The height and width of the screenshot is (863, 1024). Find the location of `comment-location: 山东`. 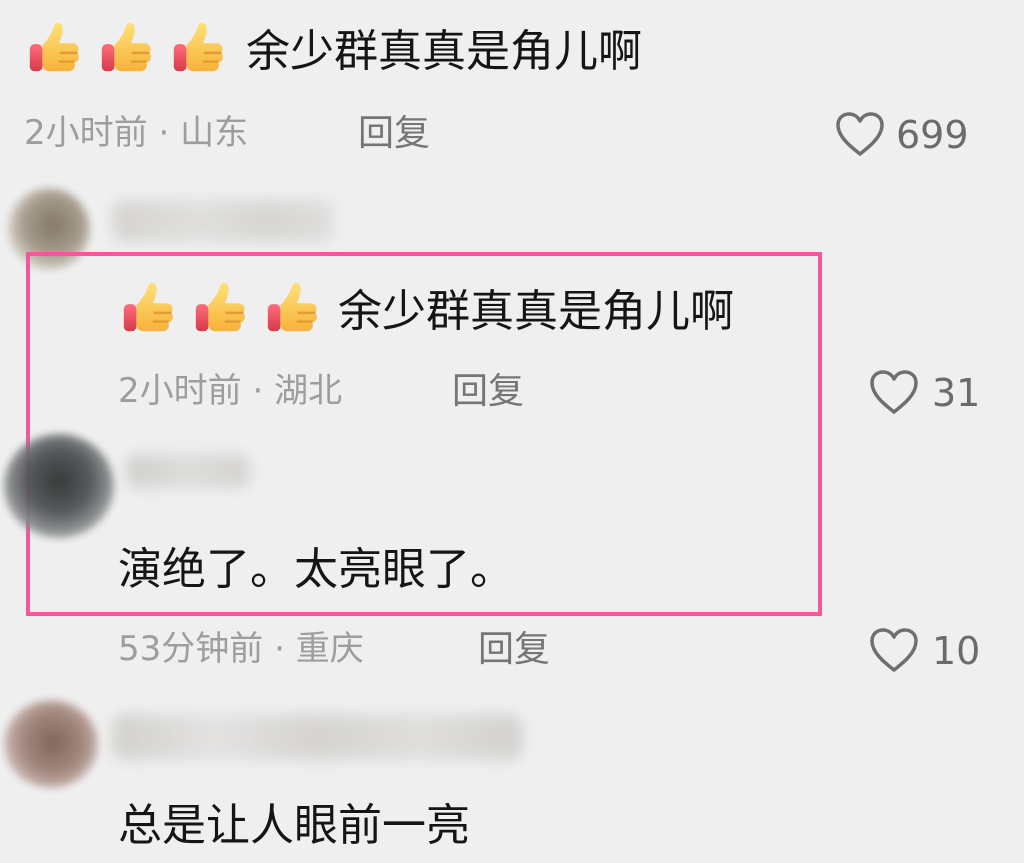

comment-location: 山东 is located at coordinates (214, 133).